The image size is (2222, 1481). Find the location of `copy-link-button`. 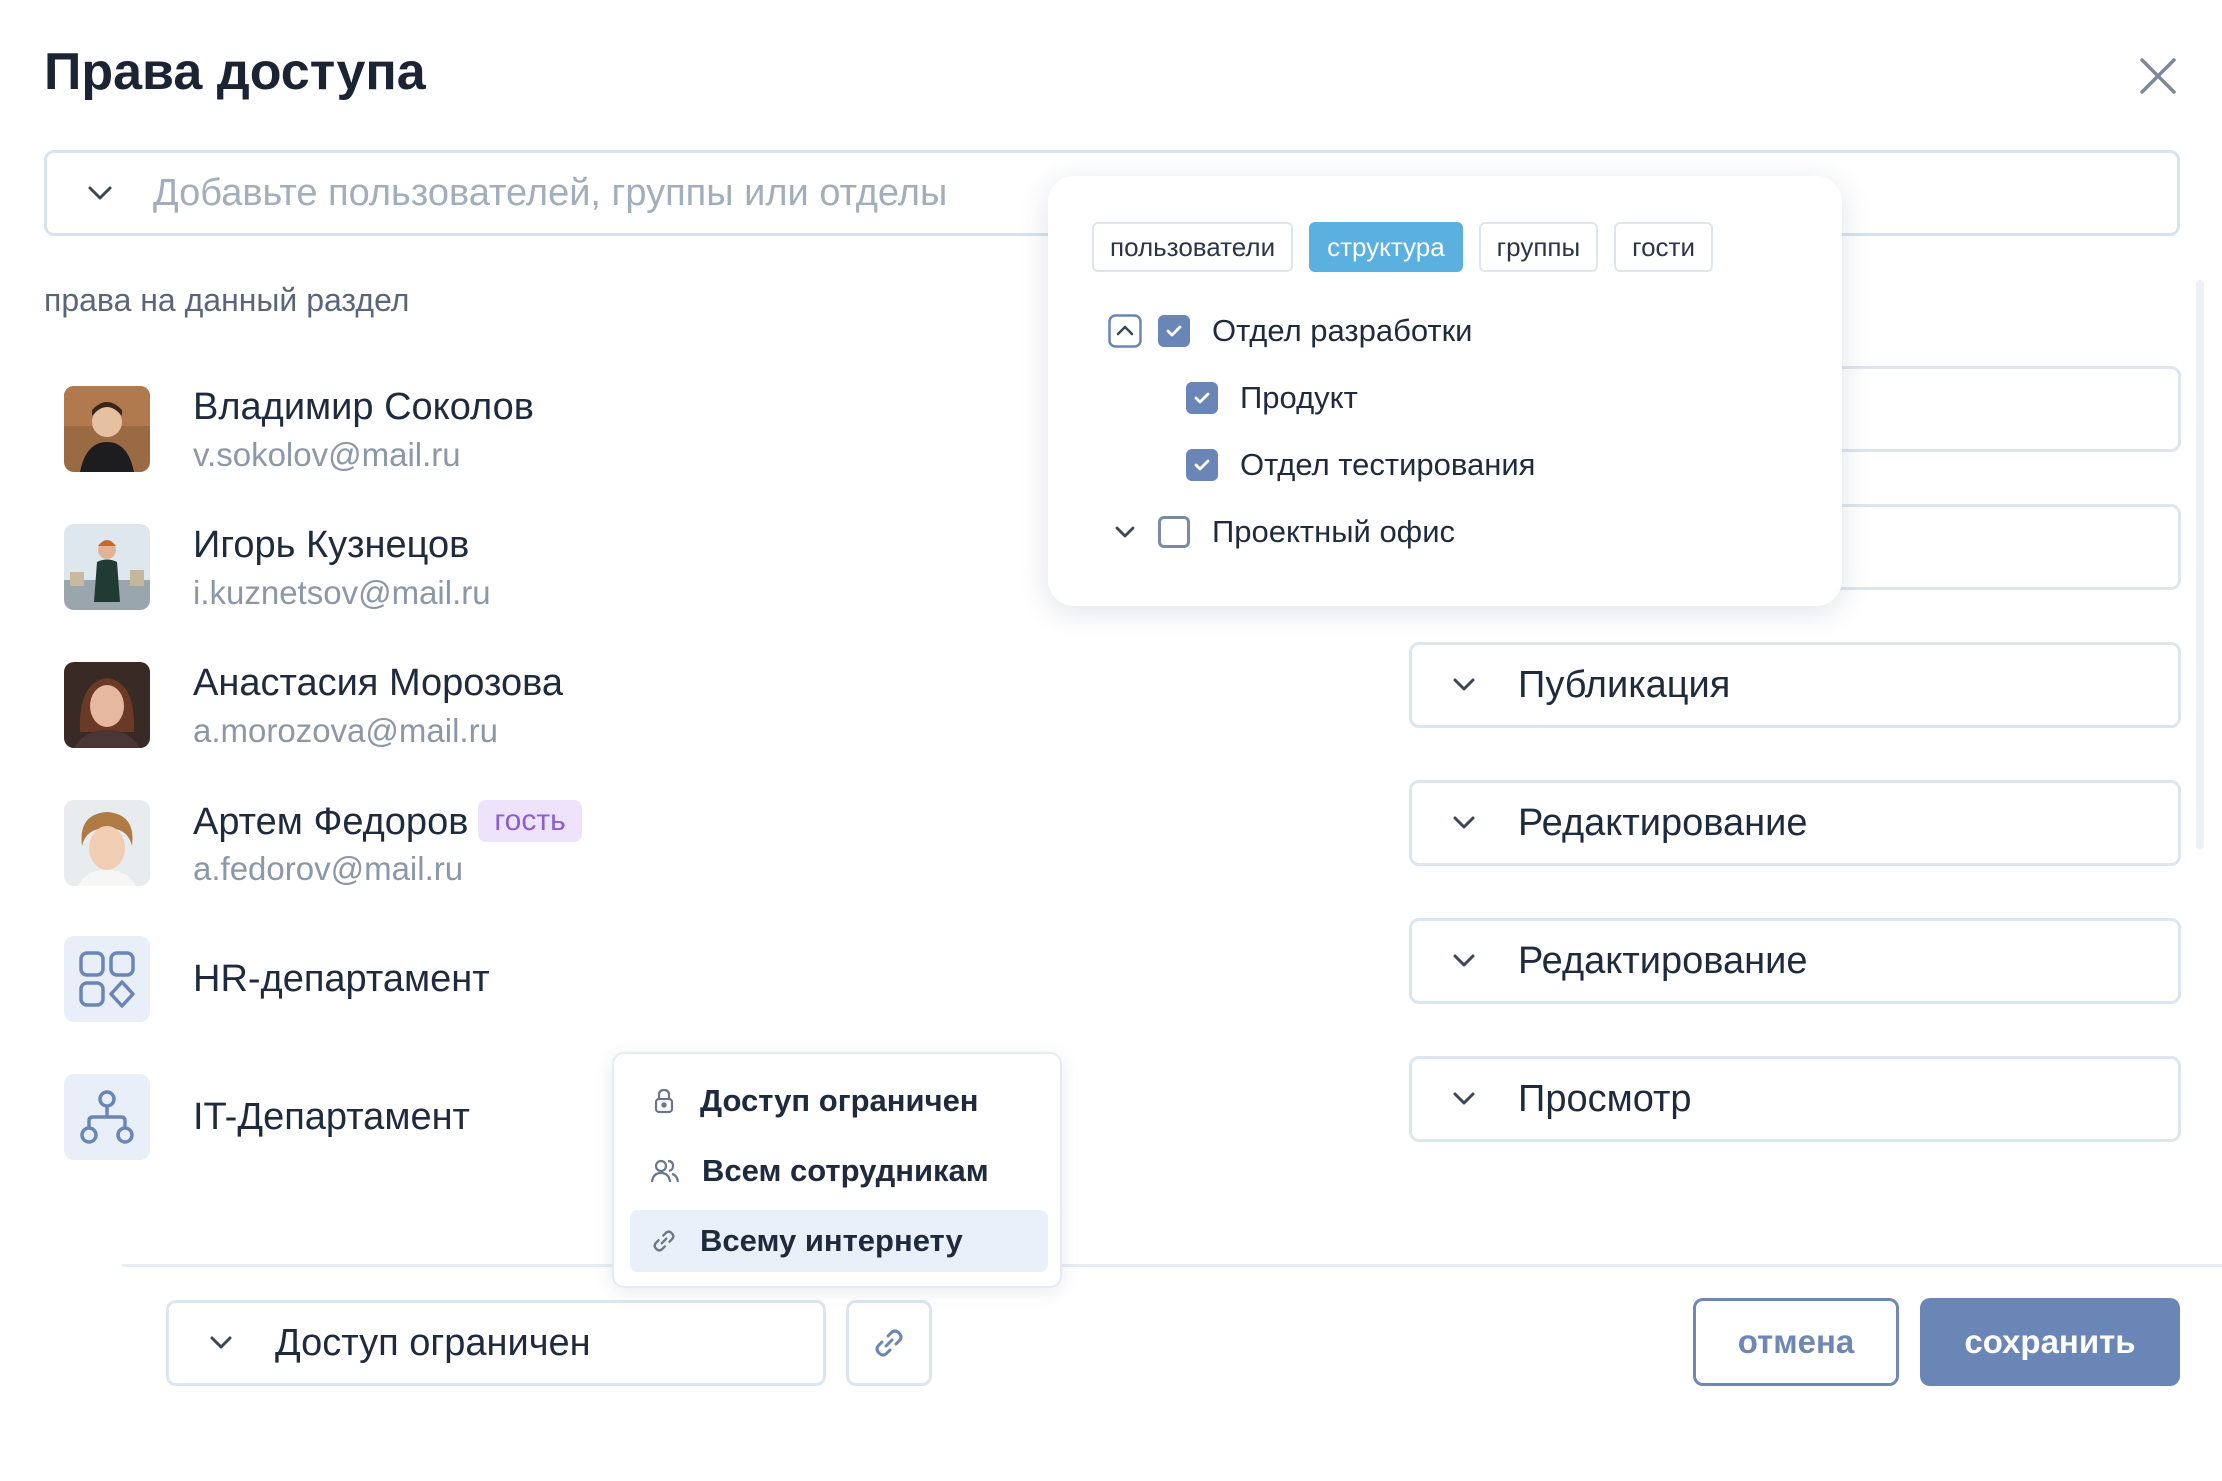

copy-link-button is located at coordinates (889, 1343).